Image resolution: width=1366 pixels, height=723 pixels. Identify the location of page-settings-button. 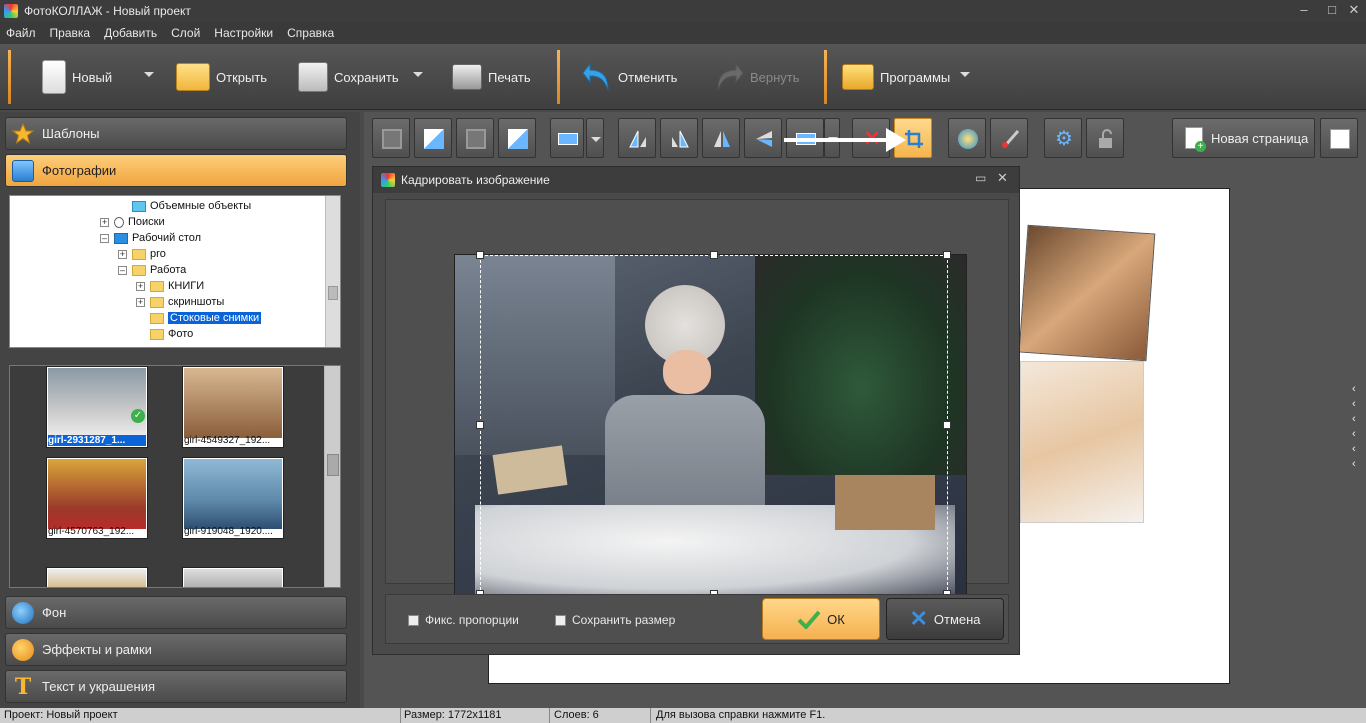
(1339, 138).